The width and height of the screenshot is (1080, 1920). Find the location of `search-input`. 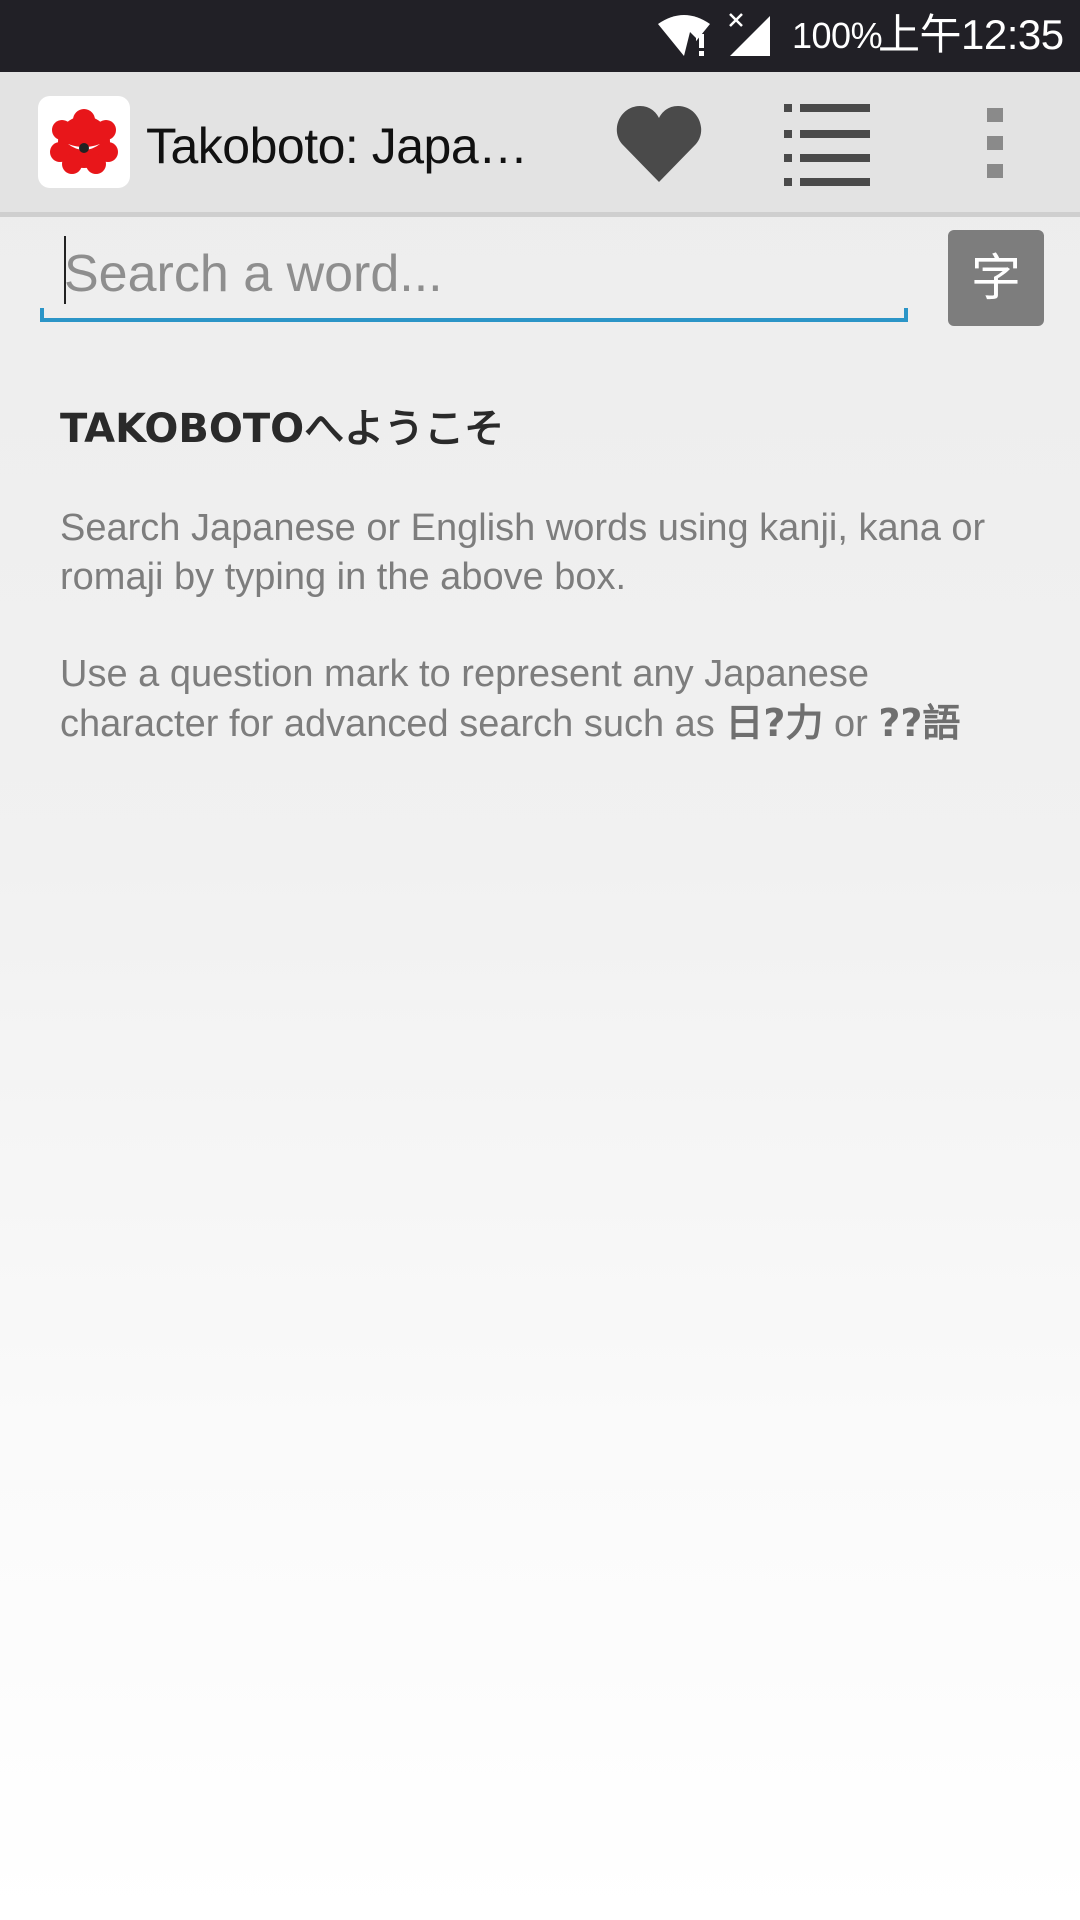

search-input is located at coordinates (474, 274).